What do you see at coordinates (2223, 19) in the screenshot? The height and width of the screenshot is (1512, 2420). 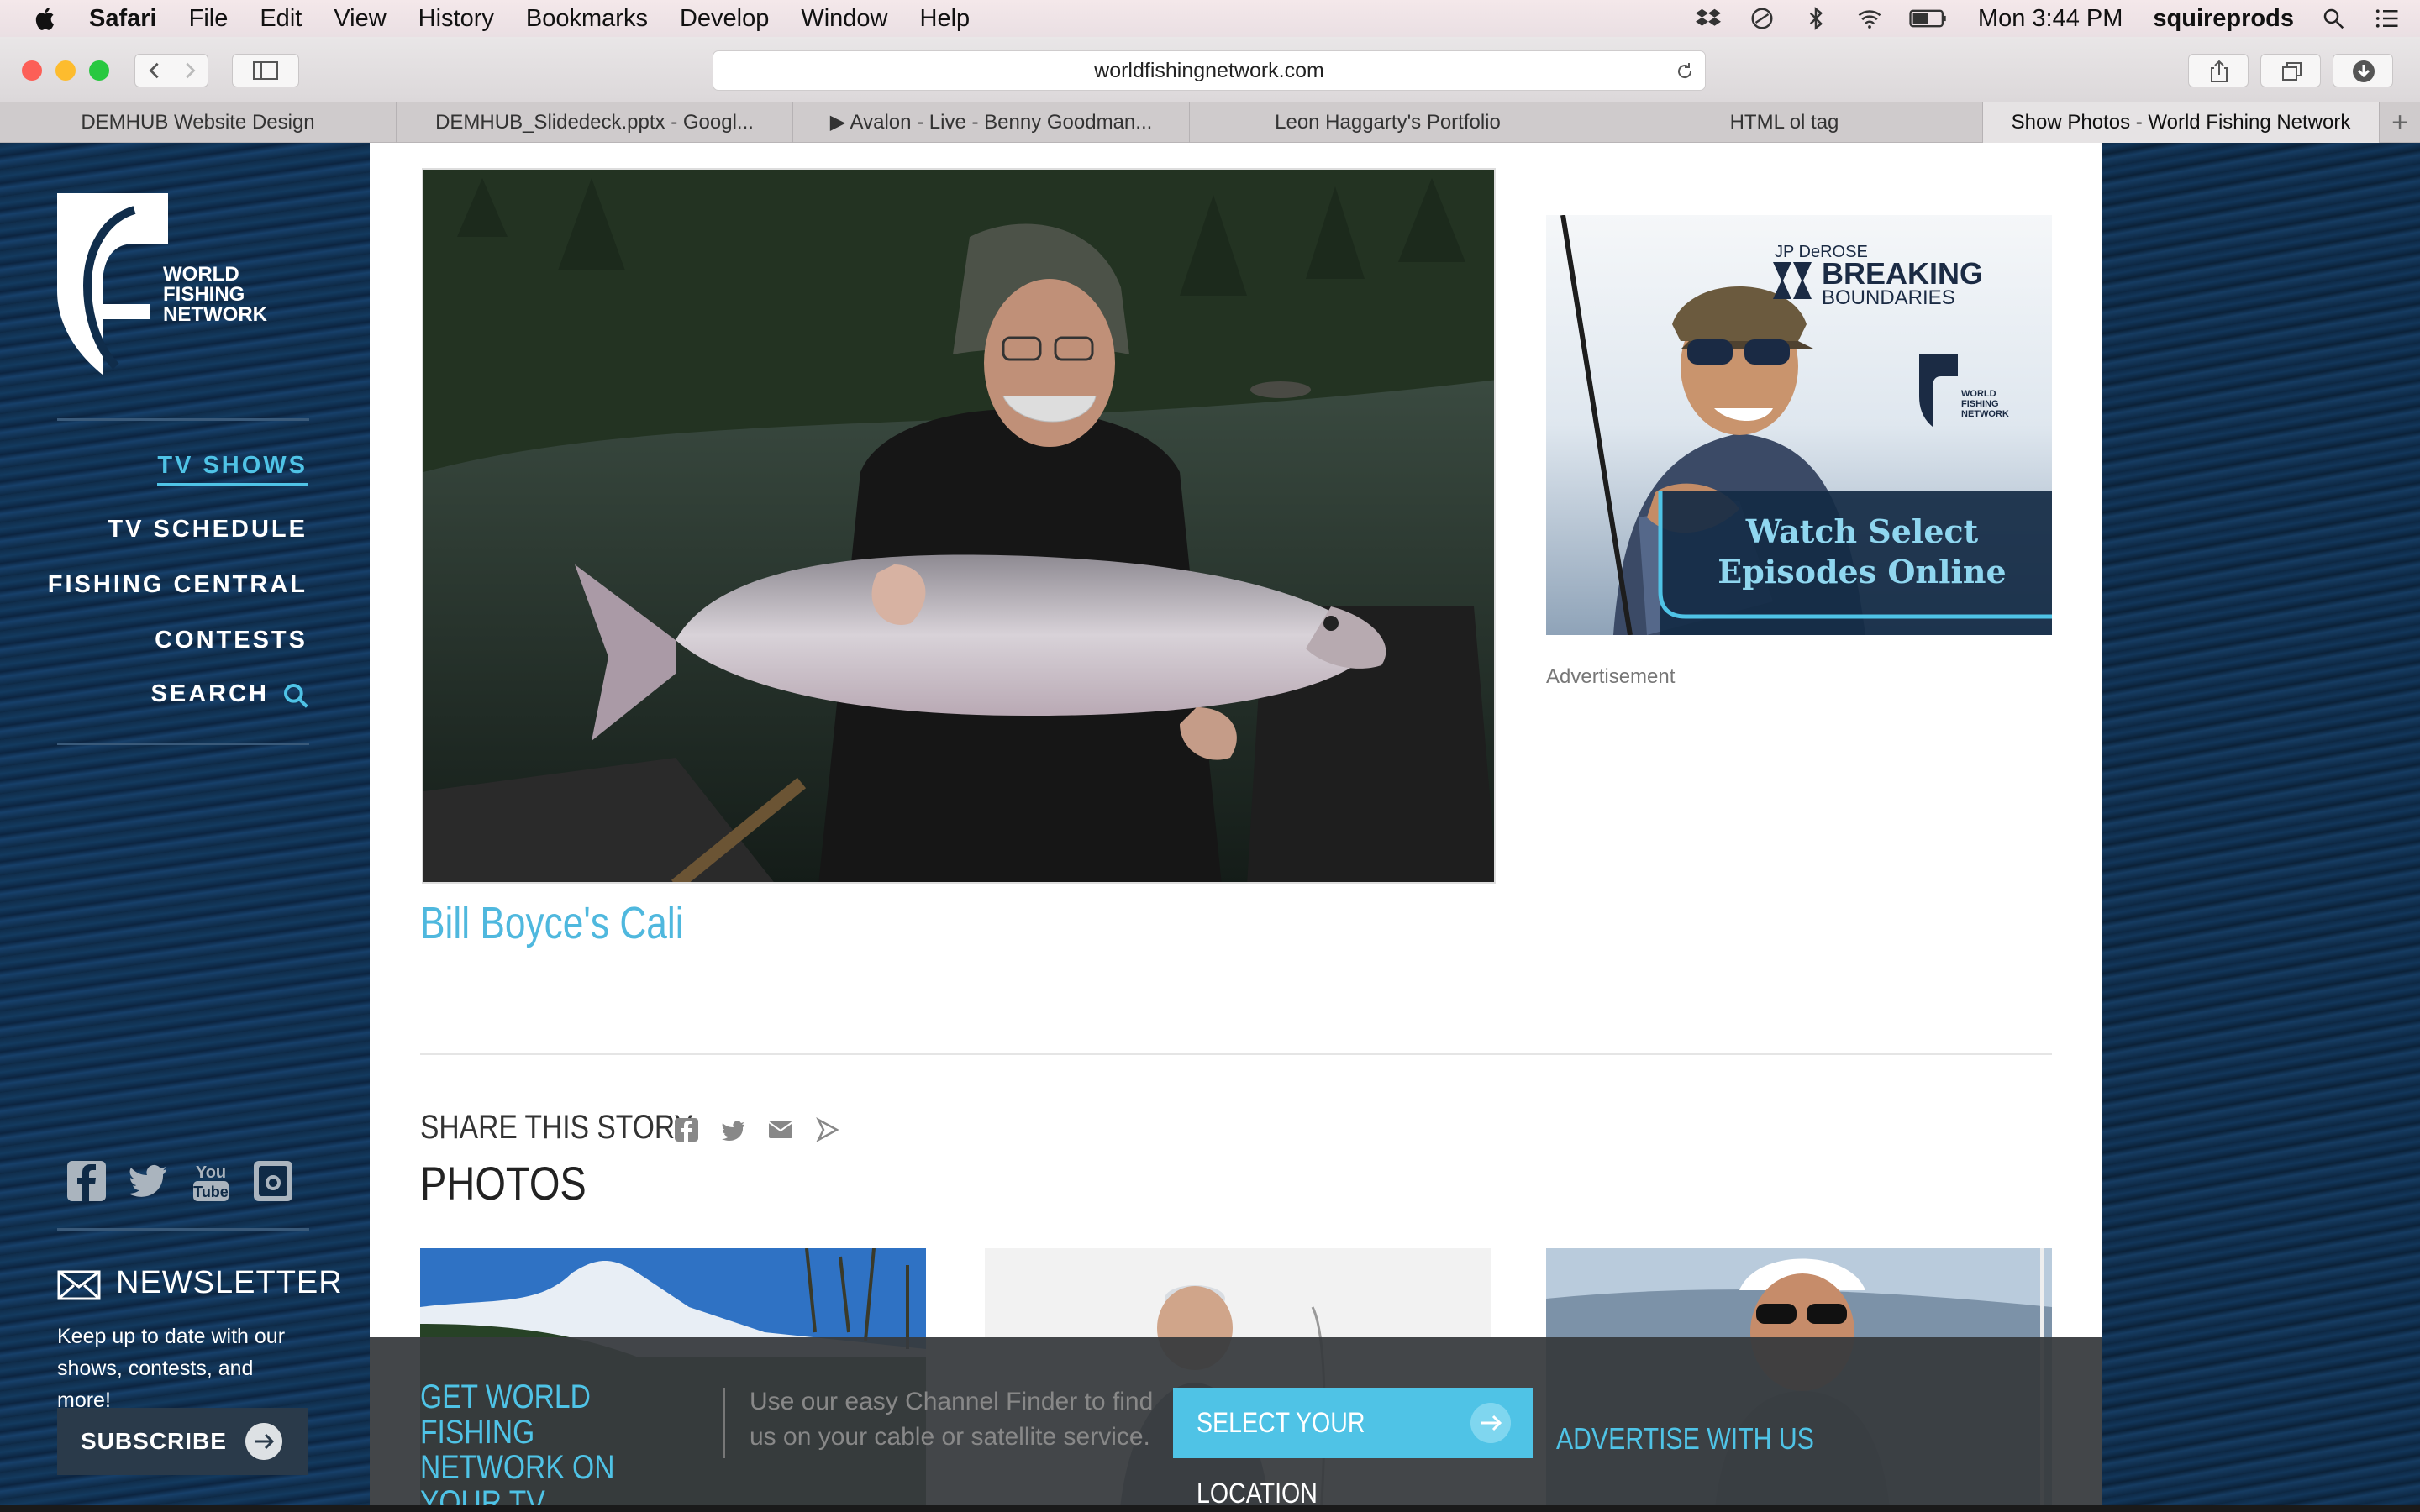 I see `user-name: squireprods` at bounding box center [2223, 19].